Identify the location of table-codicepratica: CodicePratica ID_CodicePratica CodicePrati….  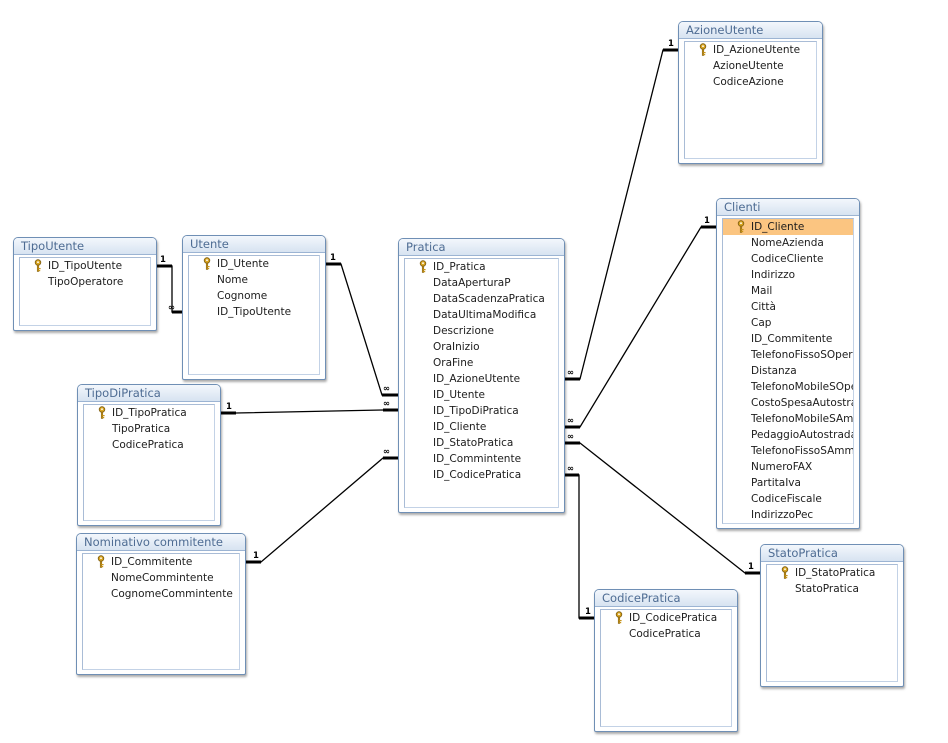
(666, 660).